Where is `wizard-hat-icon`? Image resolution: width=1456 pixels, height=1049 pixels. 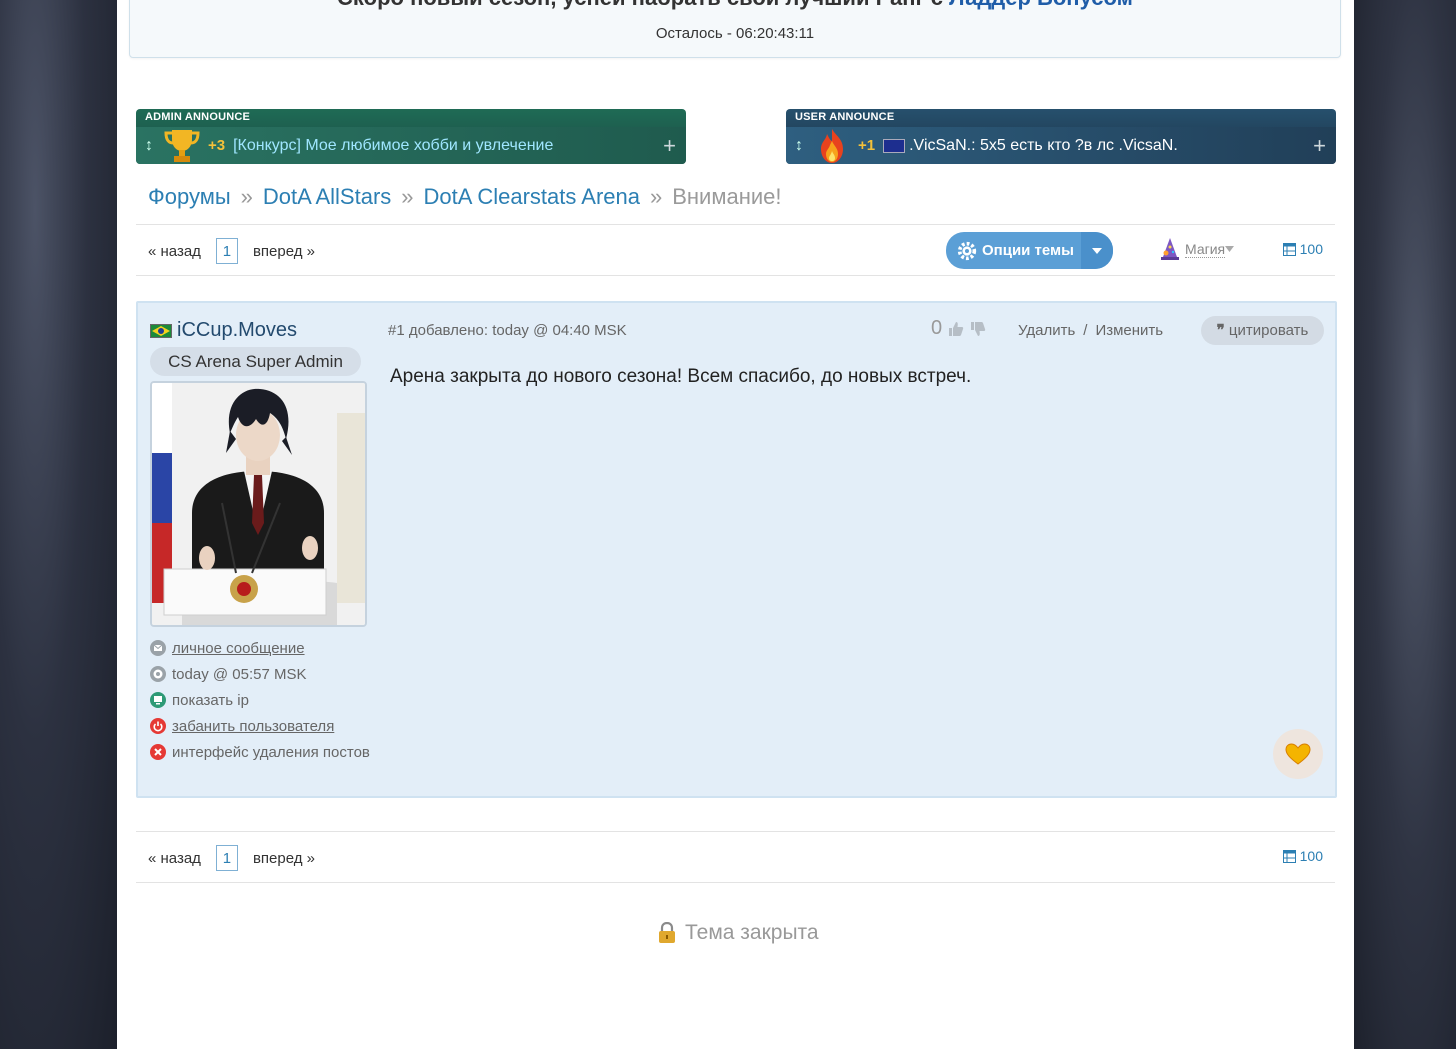
wizard-hat-icon is located at coordinates (1170, 249).